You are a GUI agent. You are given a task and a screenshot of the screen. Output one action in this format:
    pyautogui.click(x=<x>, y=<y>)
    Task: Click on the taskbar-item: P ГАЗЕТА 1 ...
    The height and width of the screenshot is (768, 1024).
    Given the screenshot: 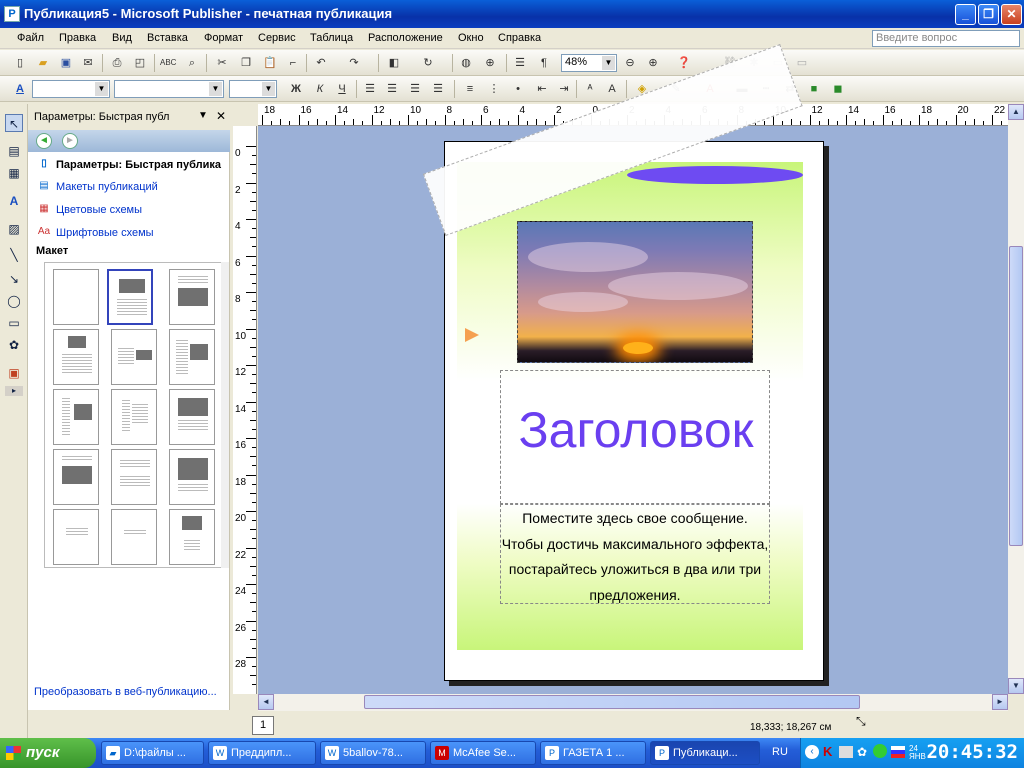 What is the action you would take?
    pyautogui.click(x=593, y=753)
    